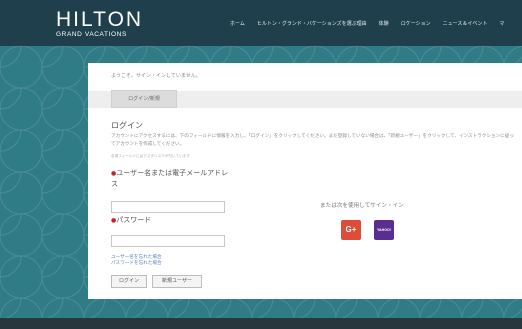 Image resolution: width=522 pixels, height=329 pixels. Describe the element at coordinates (362, 206) in the screenshot. I see `social-signin-label: または次を使用してサイン・イン` at that location.